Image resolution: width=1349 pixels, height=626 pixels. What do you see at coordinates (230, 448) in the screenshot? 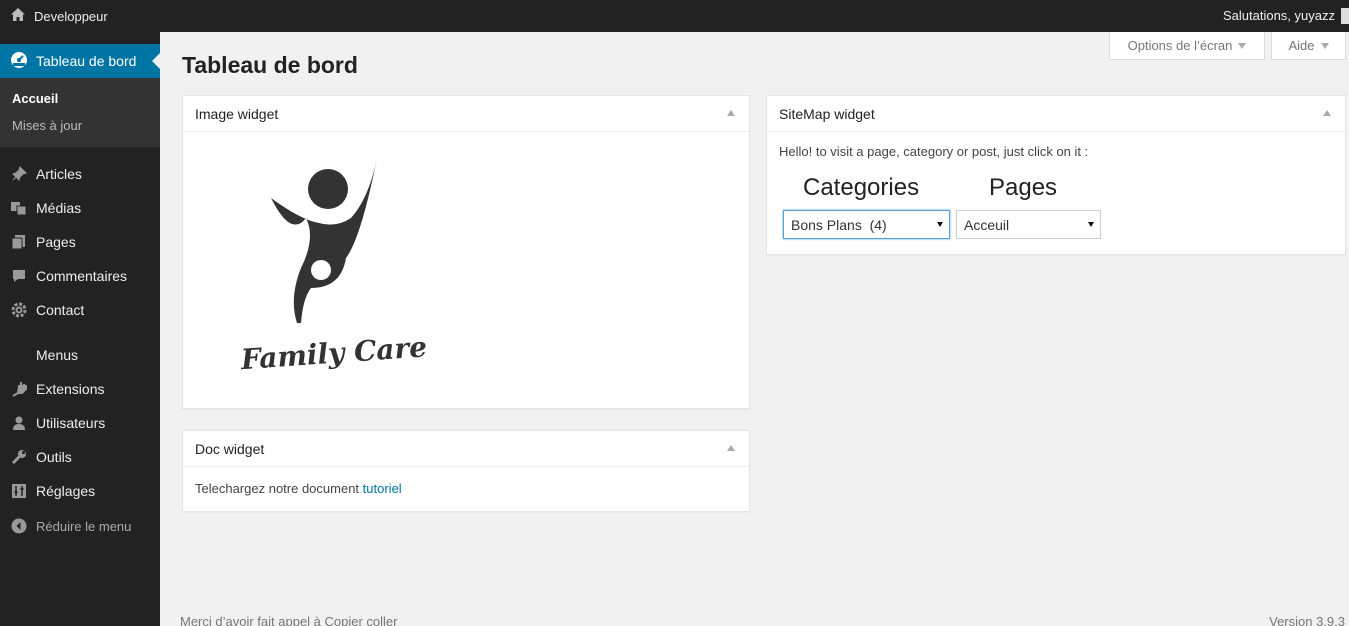
I see `widget-title: Doc widget` at bounding box center [230, 448].